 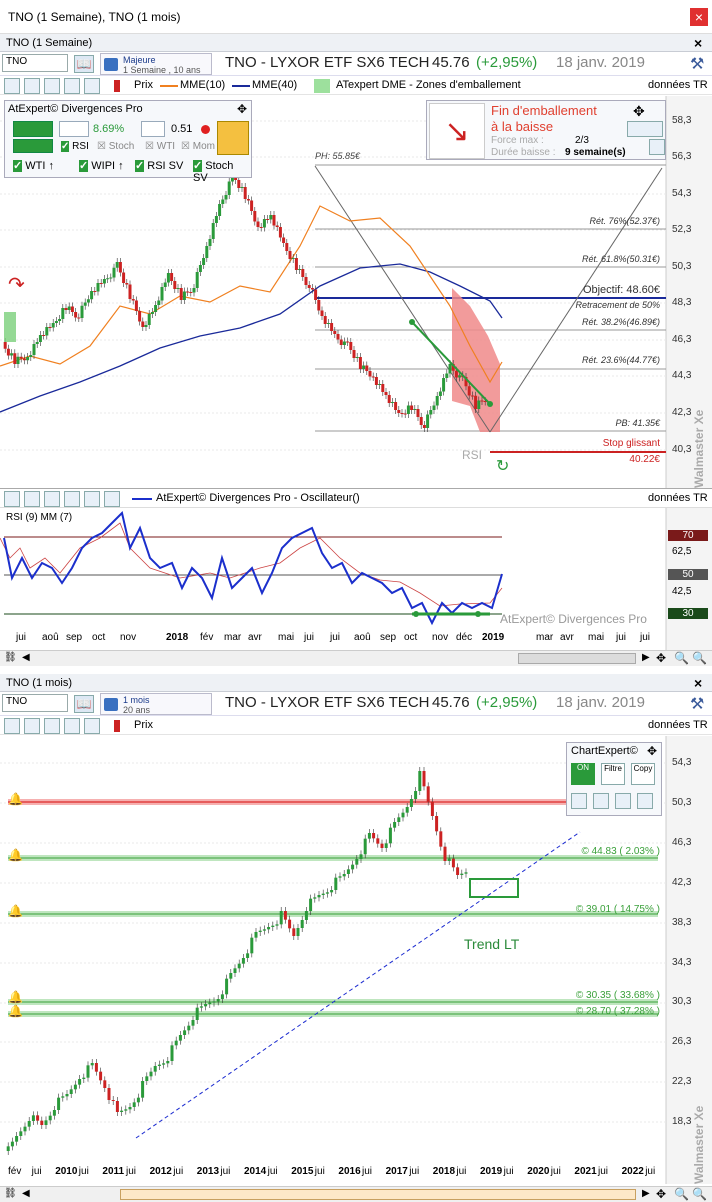 I want to click on sig-wti: ✓ WTI ↑, so click(x=33, y=165).